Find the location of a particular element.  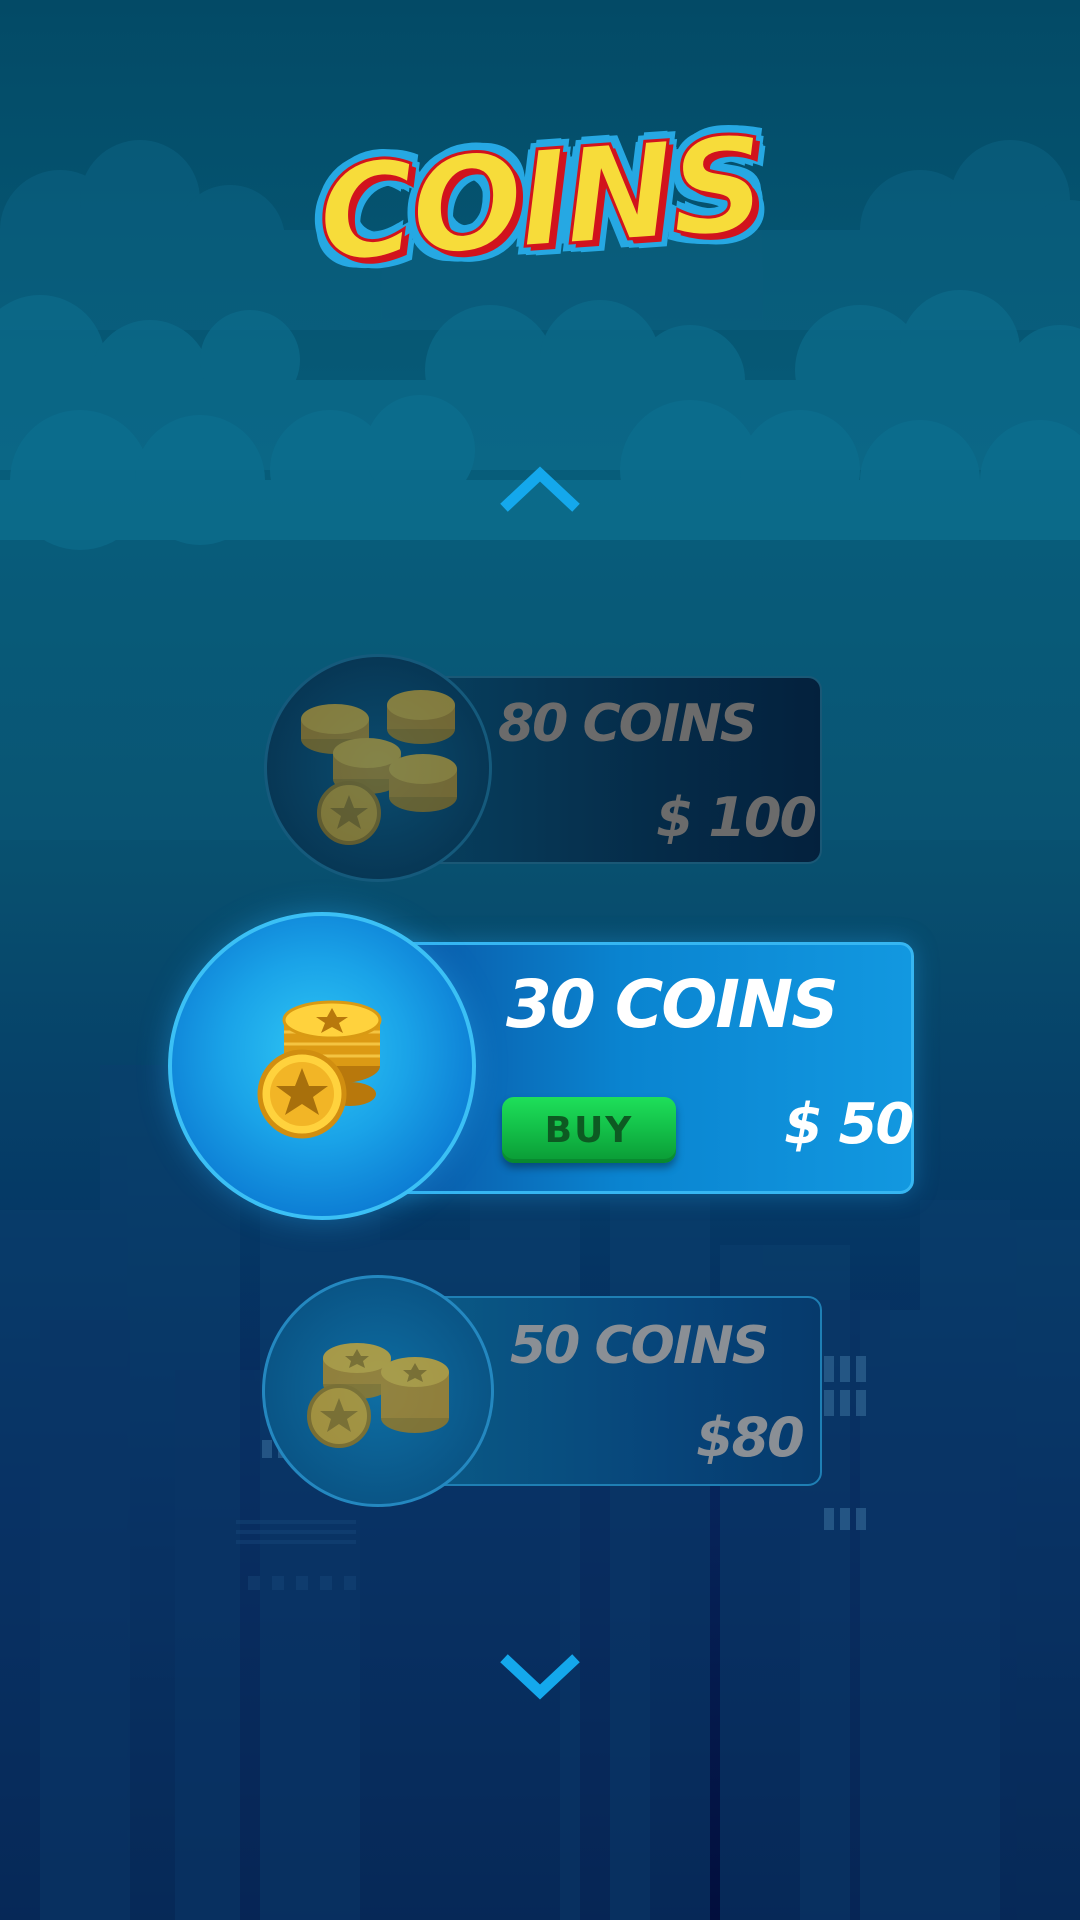

page-title: COINS is located at coordinates (540, 200).